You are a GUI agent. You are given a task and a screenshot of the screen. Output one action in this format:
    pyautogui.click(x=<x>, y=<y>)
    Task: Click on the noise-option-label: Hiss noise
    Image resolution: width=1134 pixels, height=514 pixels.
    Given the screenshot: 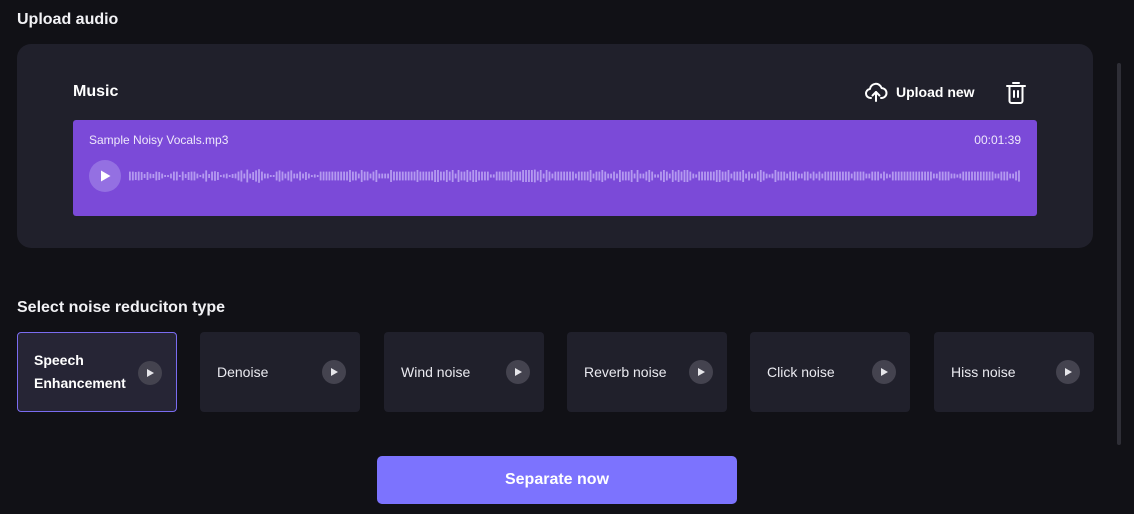 What is the action you would take?
    pyautogui.click(x=983, y=371)
    